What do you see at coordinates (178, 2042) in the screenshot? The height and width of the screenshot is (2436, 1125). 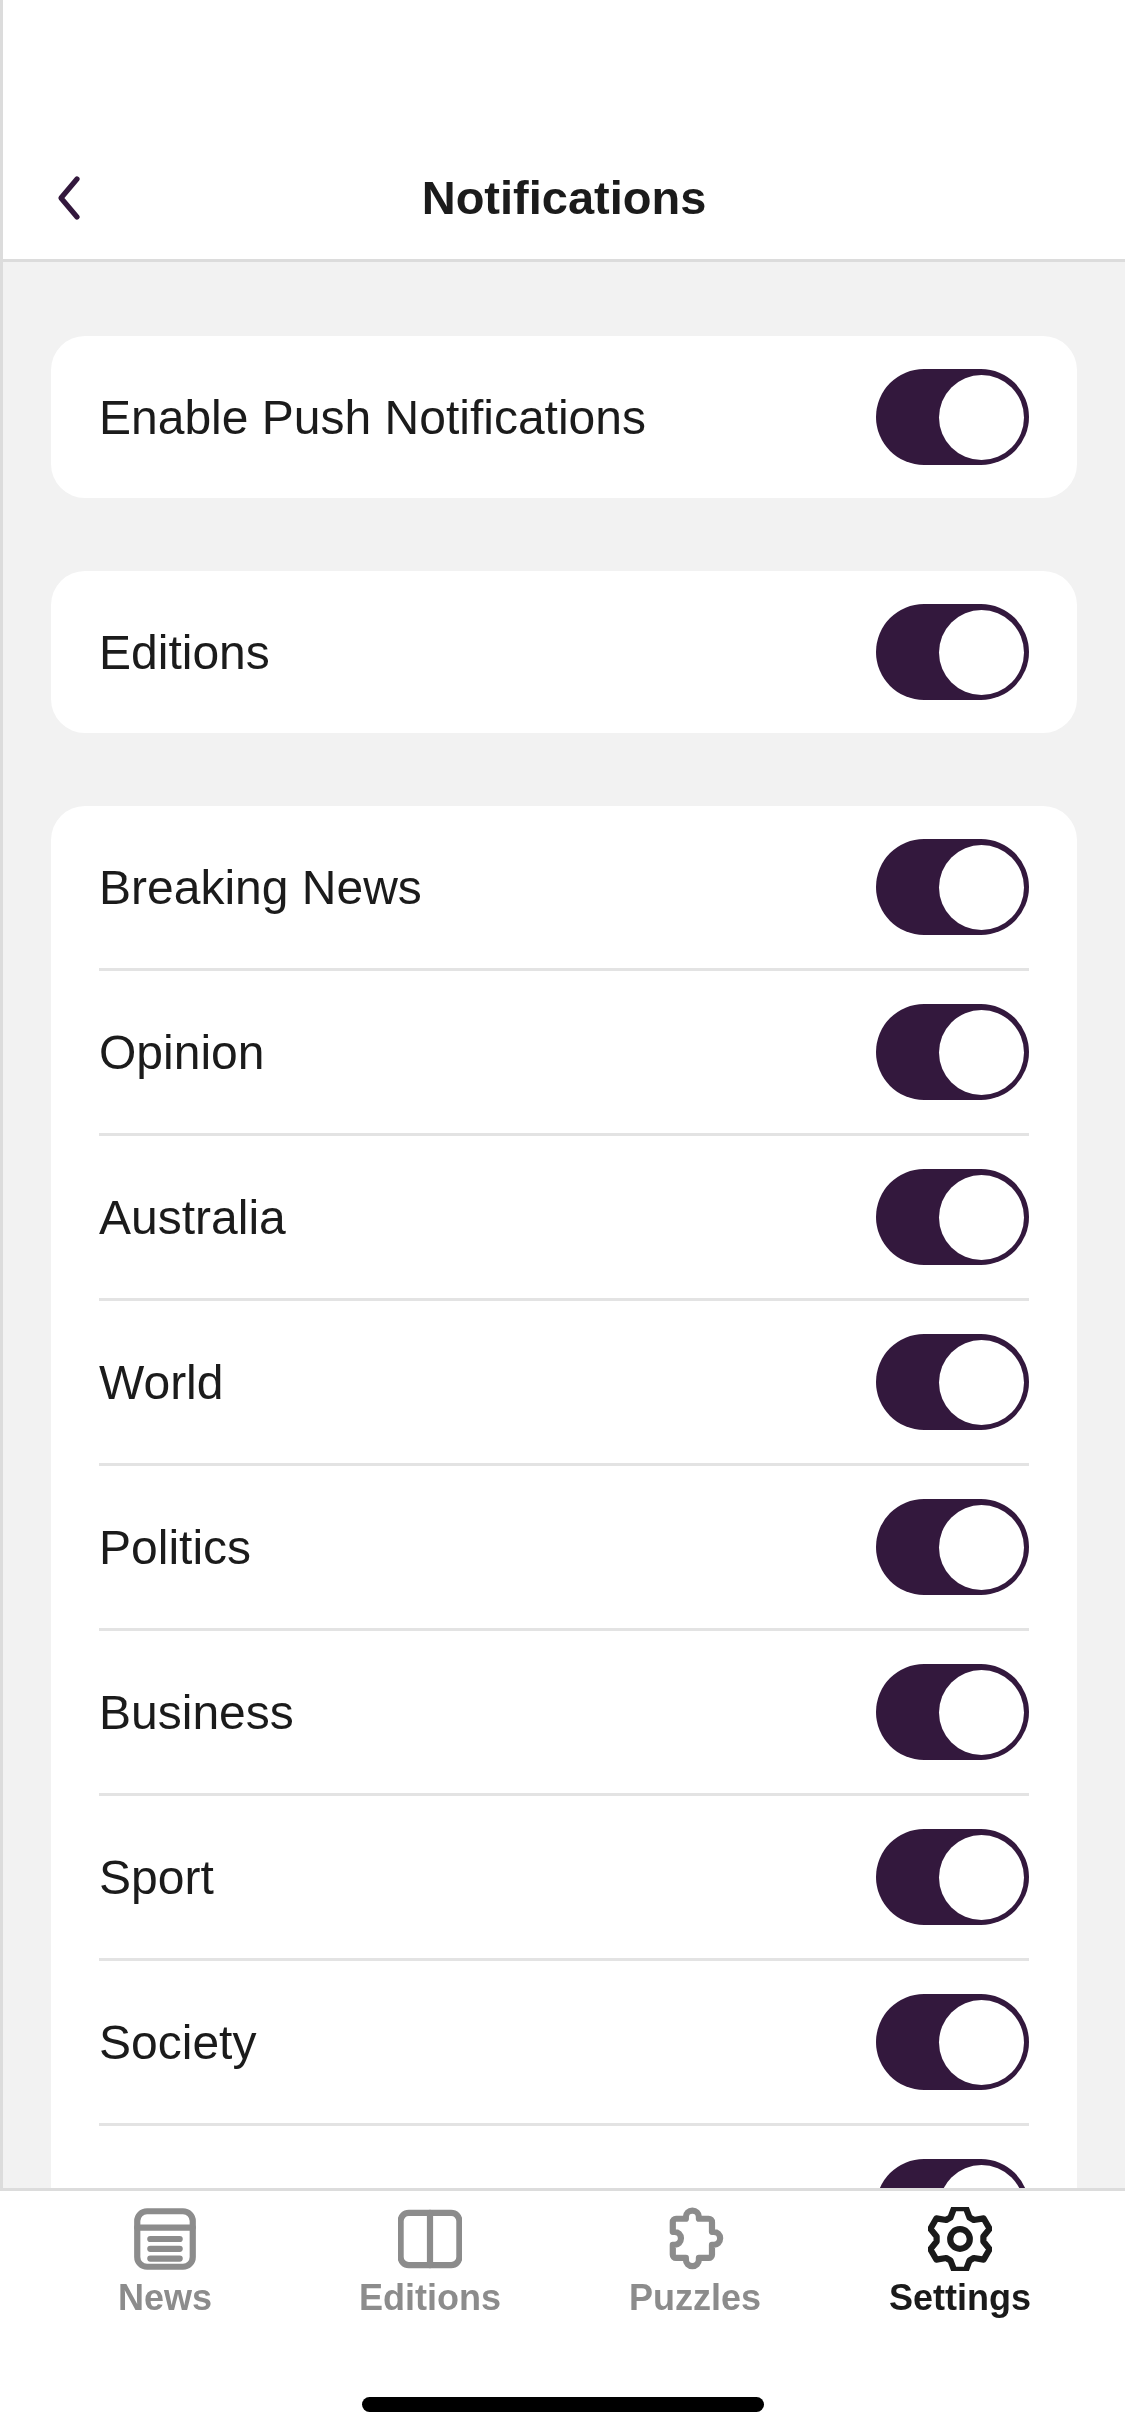 I see `setting-label: Society` at bounding box center [178, 2042].